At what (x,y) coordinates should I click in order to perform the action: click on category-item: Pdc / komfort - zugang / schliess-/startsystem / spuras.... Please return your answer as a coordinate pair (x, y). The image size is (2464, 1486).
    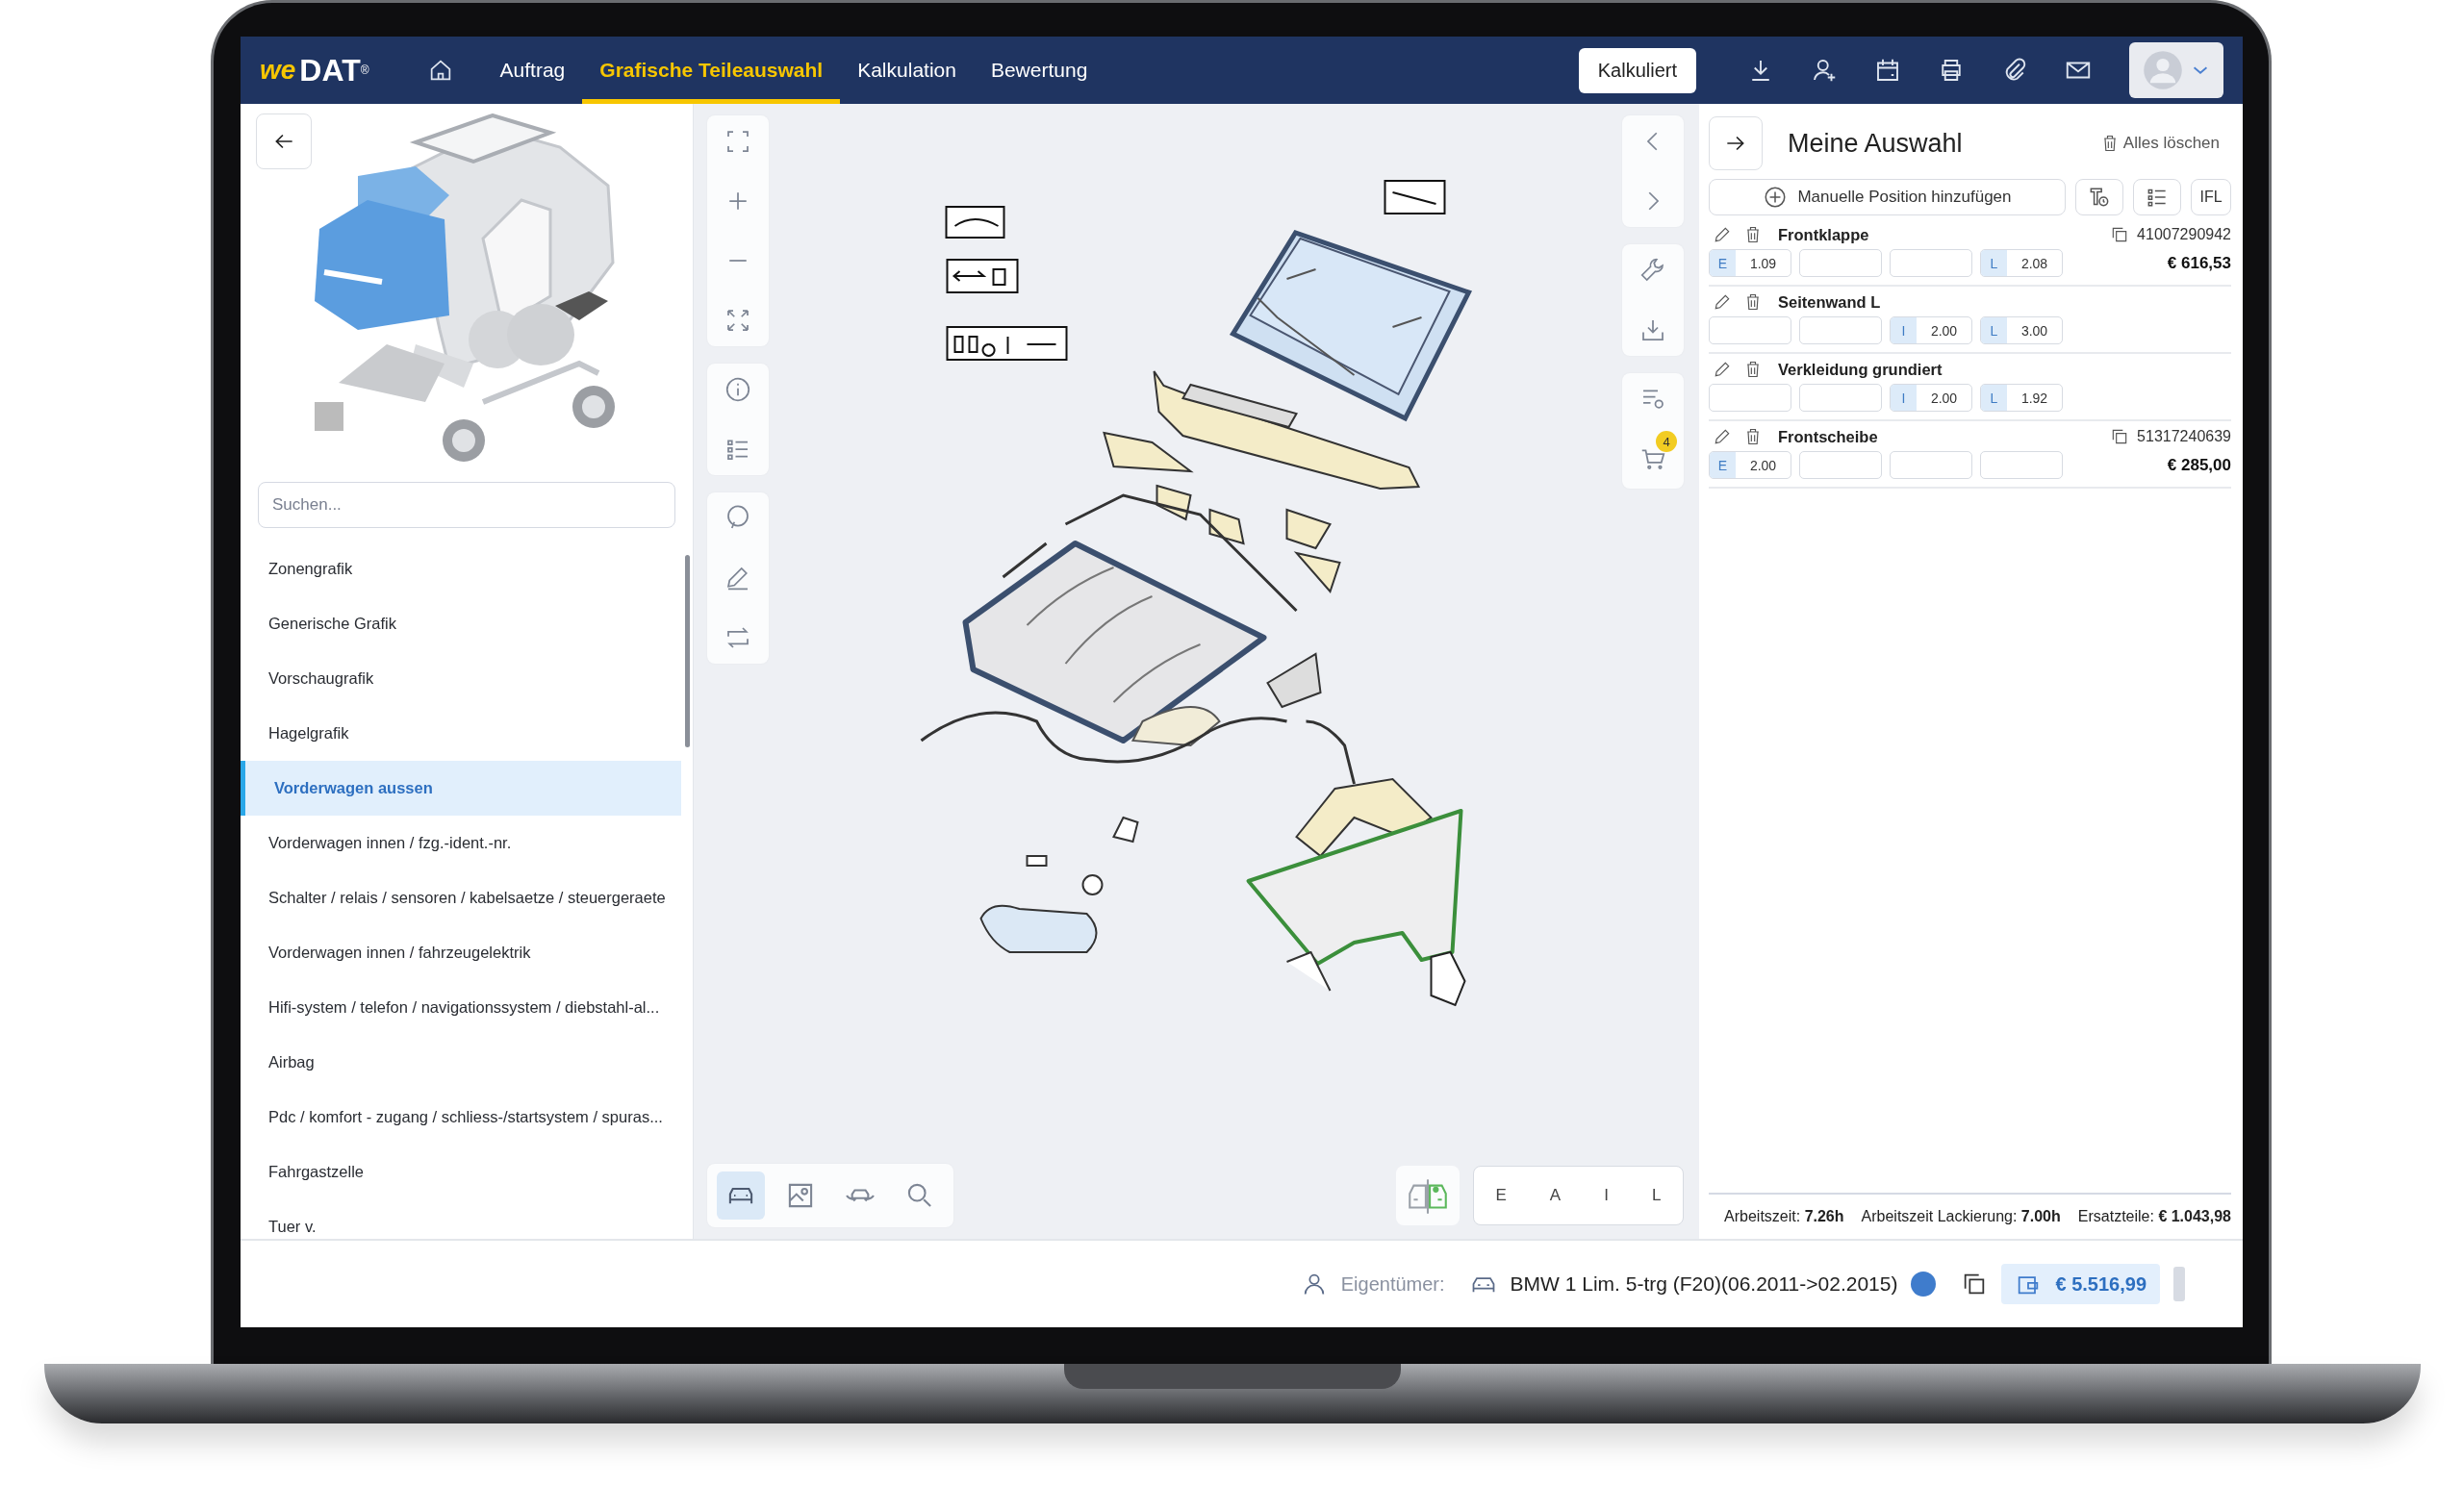
    Looking at the image, I should click on (461, 1117).